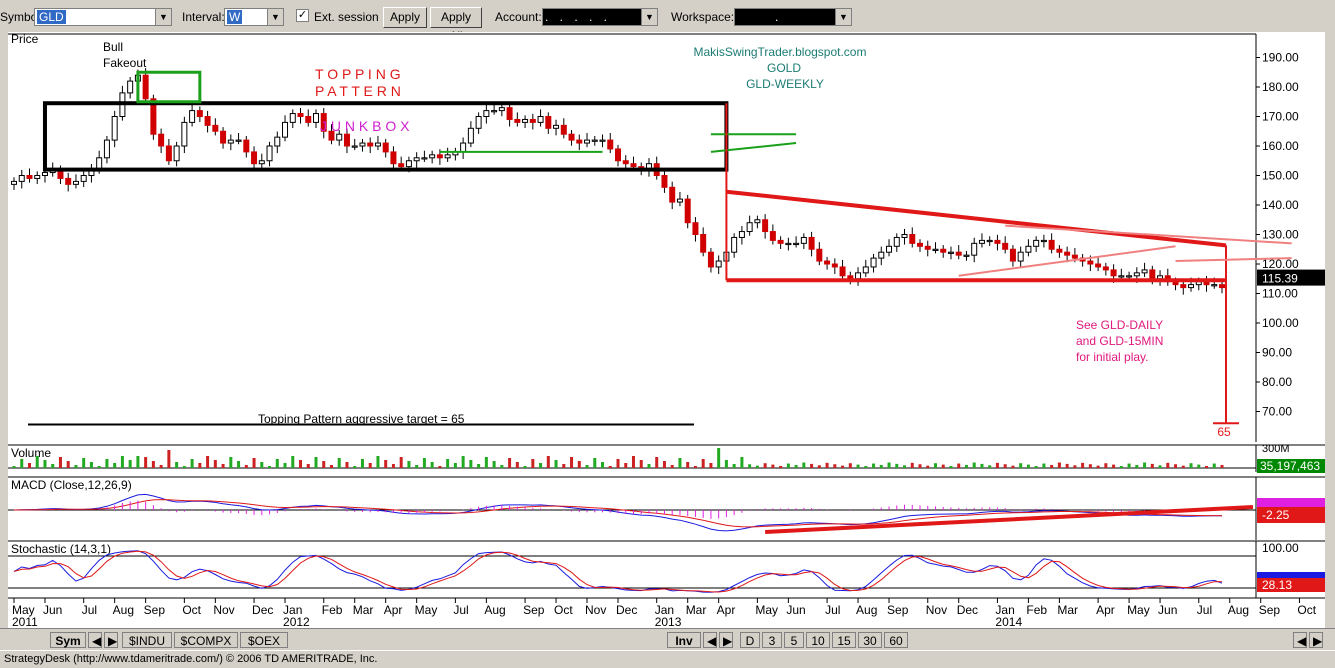  Describe the element at coordinates (896, 640) in the screenshot. I see `interval-tab: 60` at that location.